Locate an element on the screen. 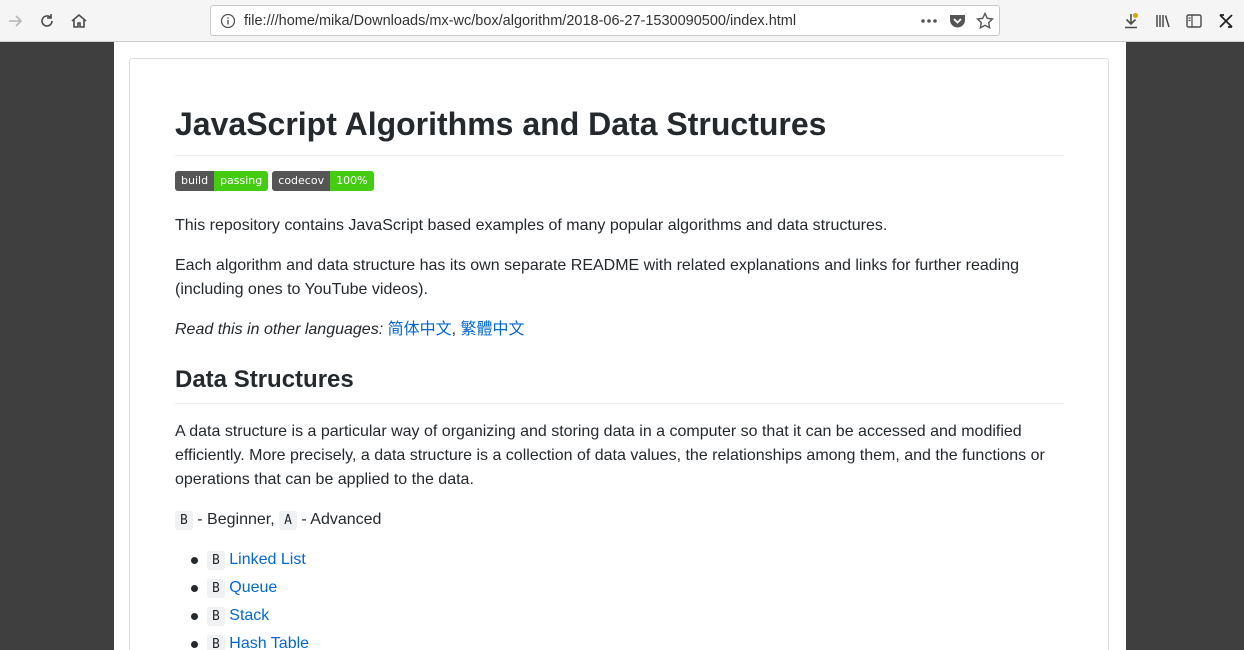 The width and height of the screenshot is (1244, 650). section-title: Data Structures is located at coordinates (619, 384).